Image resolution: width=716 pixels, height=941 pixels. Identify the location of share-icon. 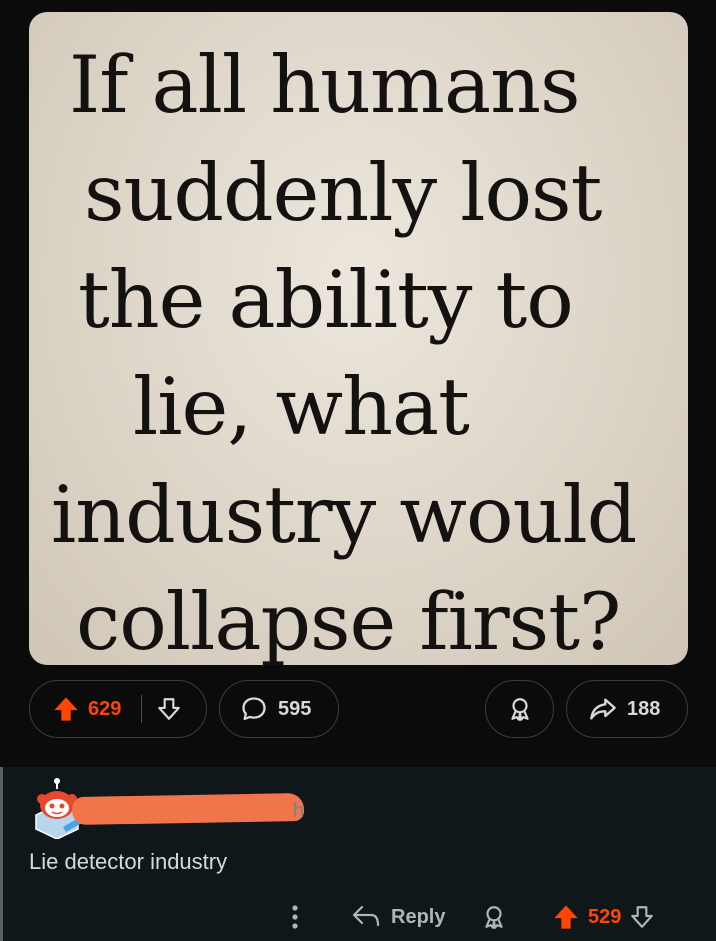
(603, 709).